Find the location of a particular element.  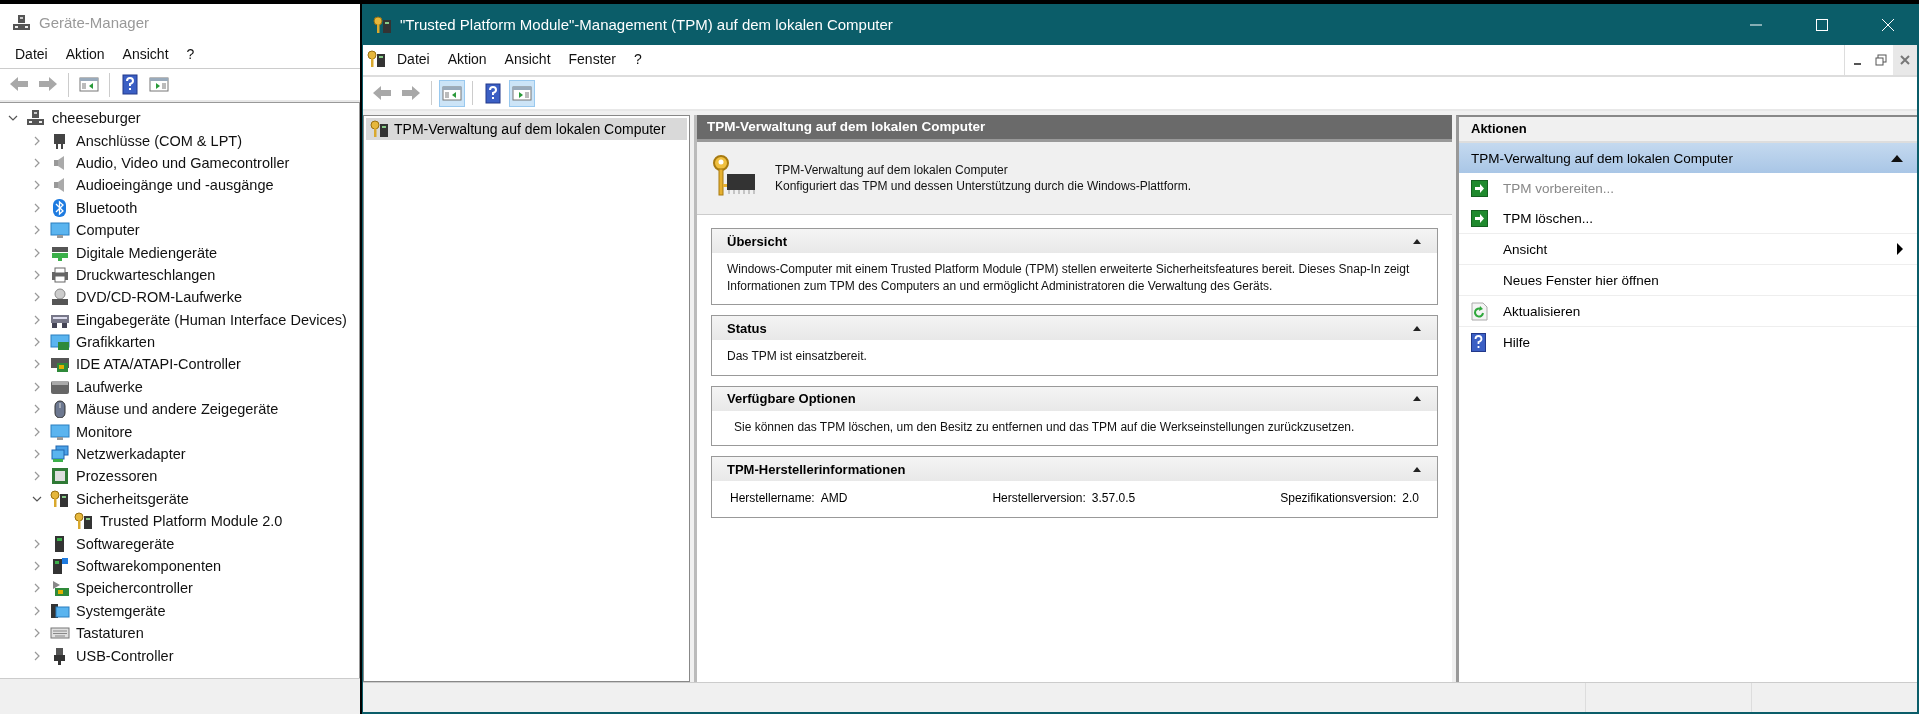

tree-item: Sicherheitsgeräte is located at coordinates (132, 498).